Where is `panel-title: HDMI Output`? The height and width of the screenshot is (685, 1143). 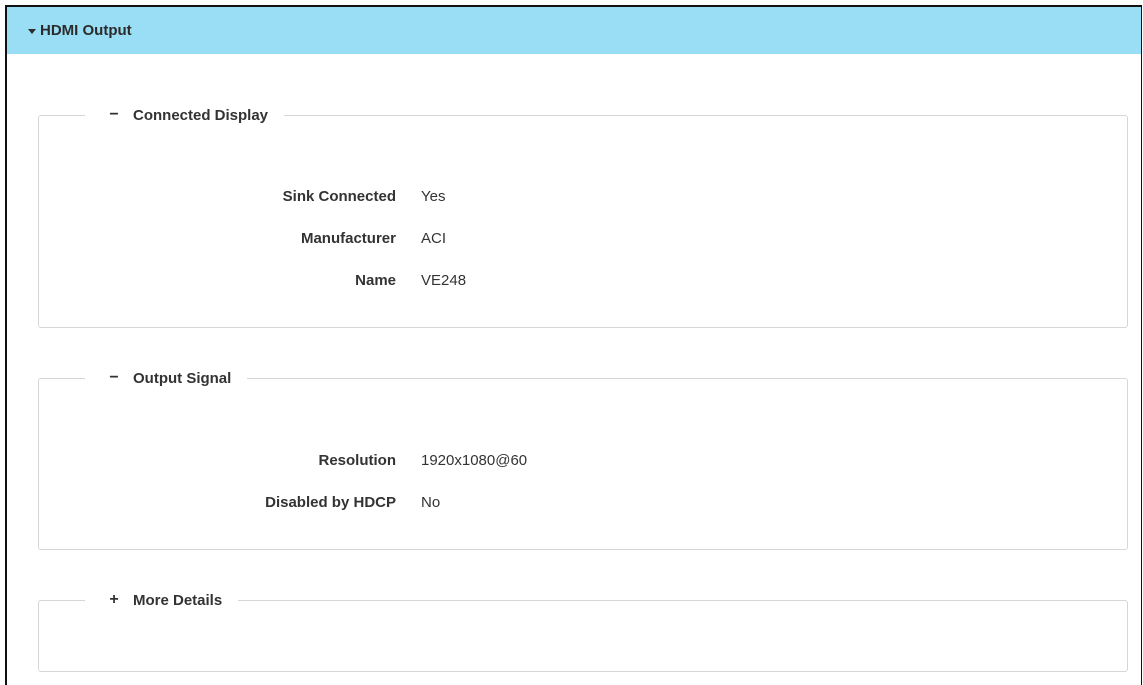 panel-title: HDMI Output is located at coordinates (86, 30).